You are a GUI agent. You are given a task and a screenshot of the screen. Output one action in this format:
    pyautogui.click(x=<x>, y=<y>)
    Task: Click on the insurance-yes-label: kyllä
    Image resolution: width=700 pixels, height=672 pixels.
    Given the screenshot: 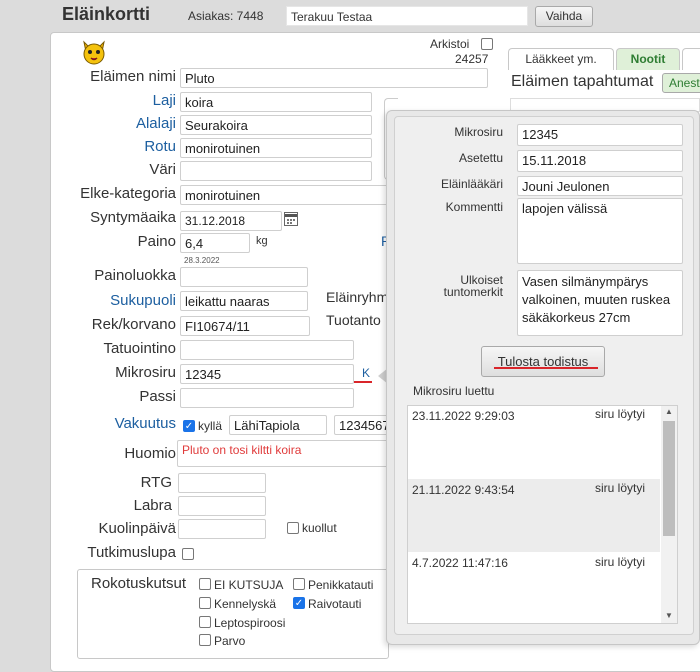 What is the action you would take?
    pyautogui.click(x=210, y=426)
    